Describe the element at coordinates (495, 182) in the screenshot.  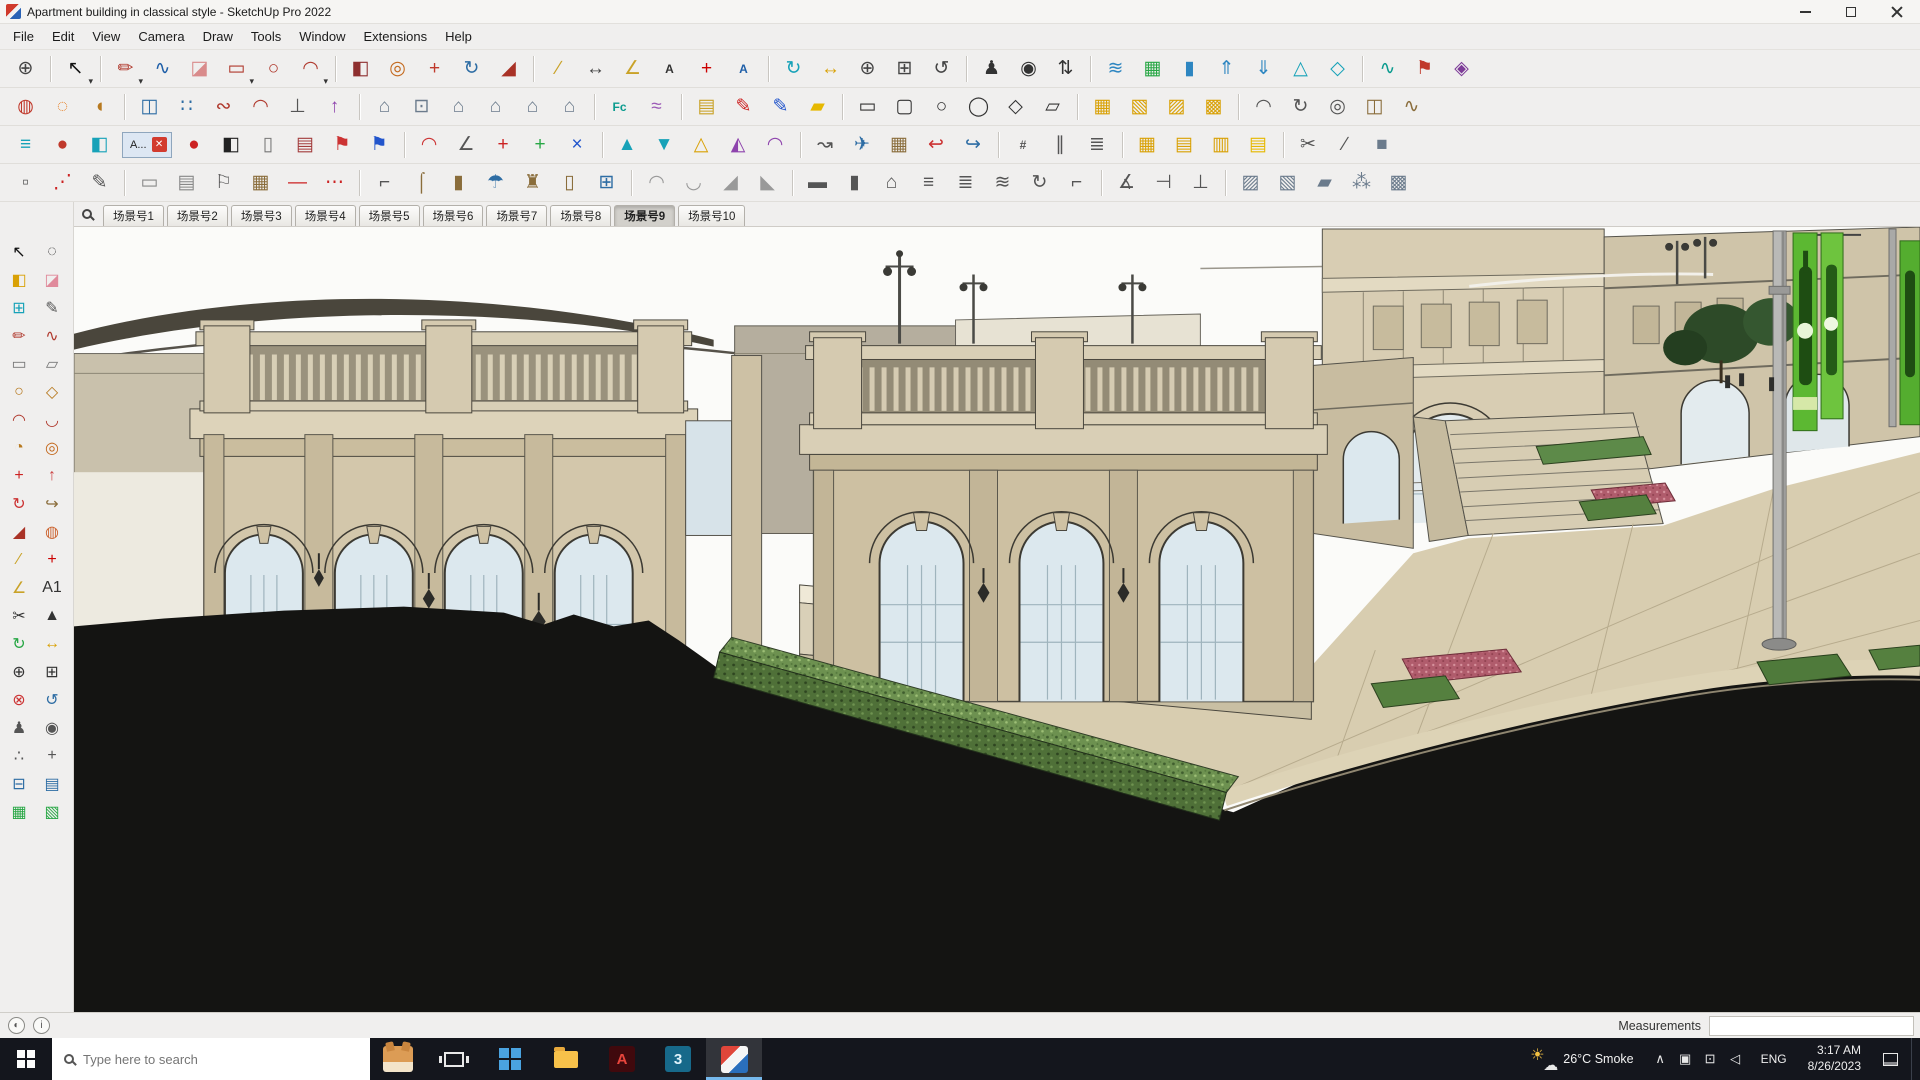
I see `umbrella-tool: ☂` at that location.